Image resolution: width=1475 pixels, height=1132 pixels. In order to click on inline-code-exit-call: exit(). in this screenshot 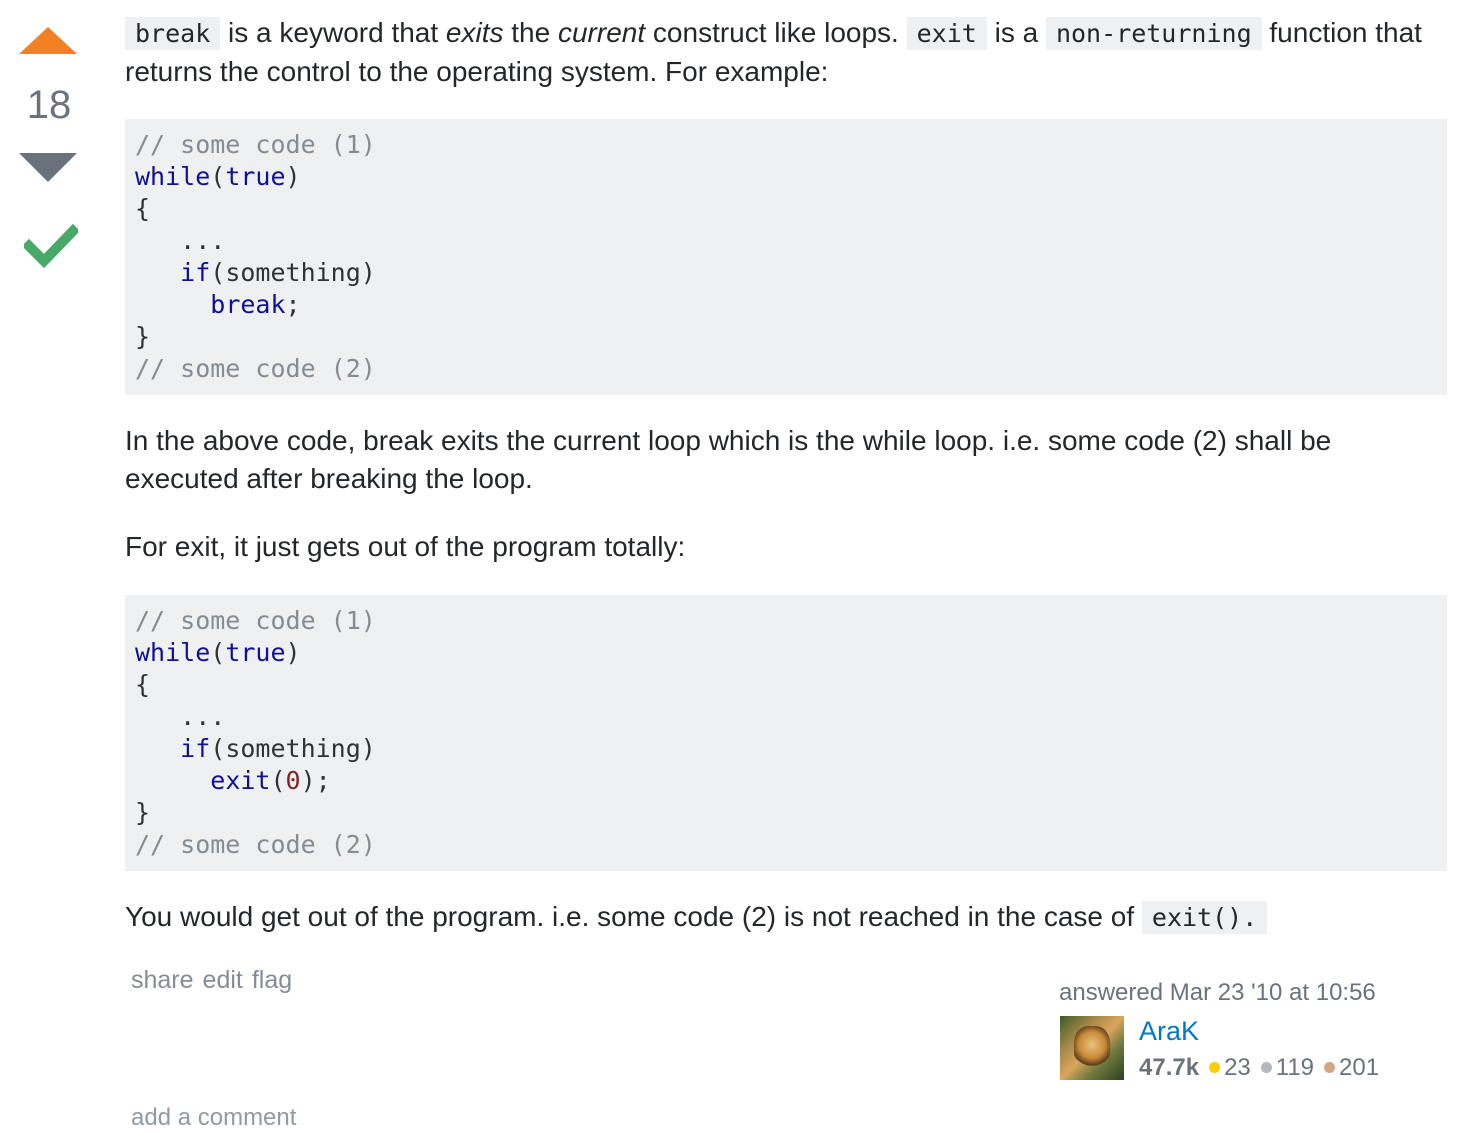, I will do `click(1204, 917)`.